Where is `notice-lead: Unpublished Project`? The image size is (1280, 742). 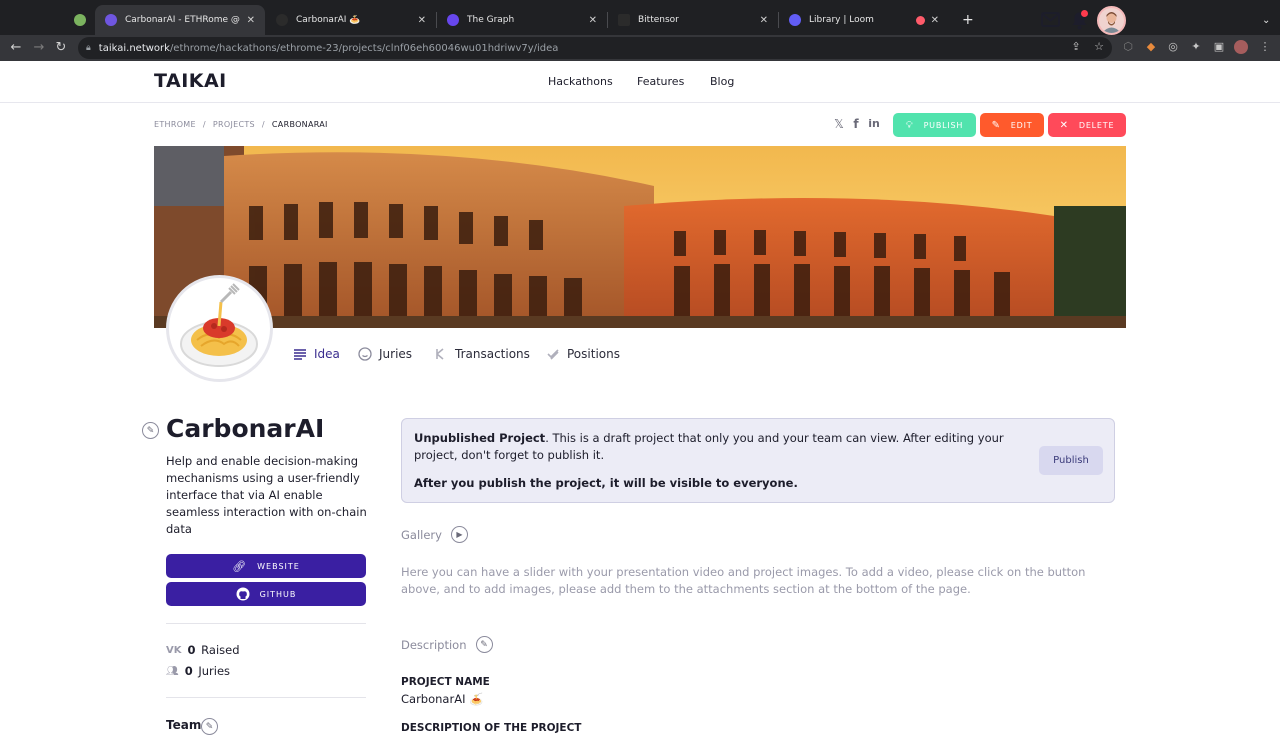
notice-lead: Unpublished Project is located at coordinates (480, 438).